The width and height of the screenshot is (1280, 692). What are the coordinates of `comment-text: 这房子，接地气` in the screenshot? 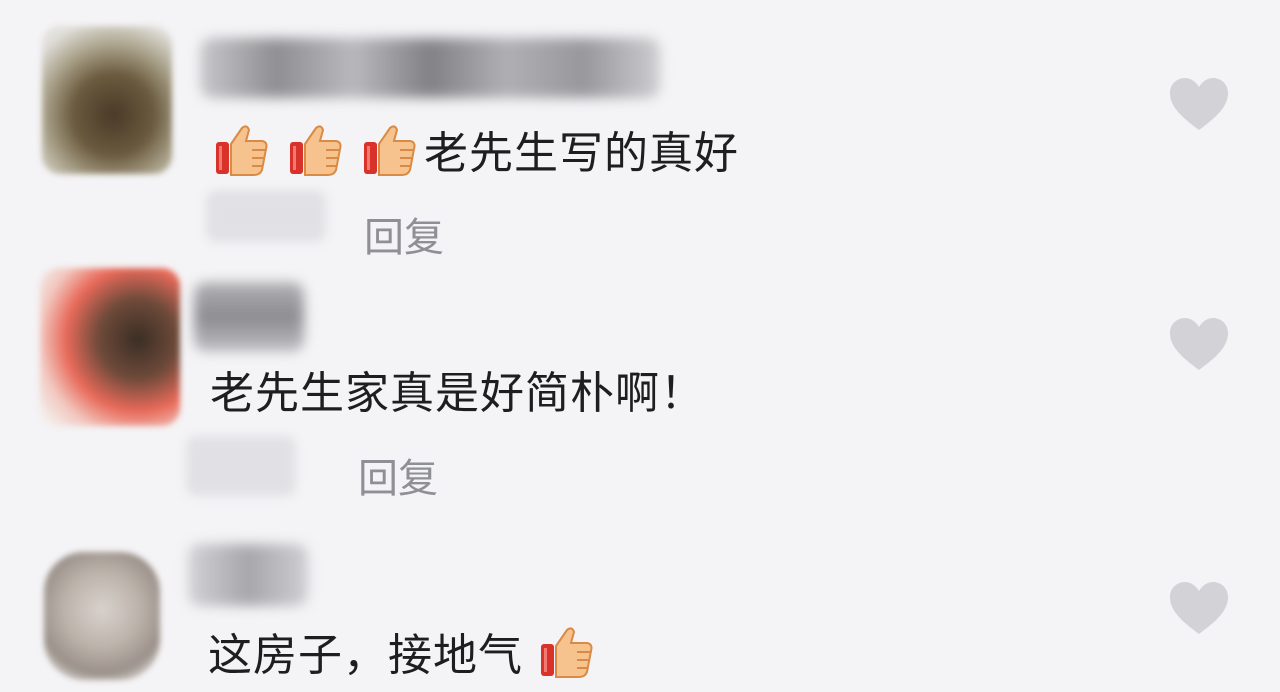 It's located at (365, 655).